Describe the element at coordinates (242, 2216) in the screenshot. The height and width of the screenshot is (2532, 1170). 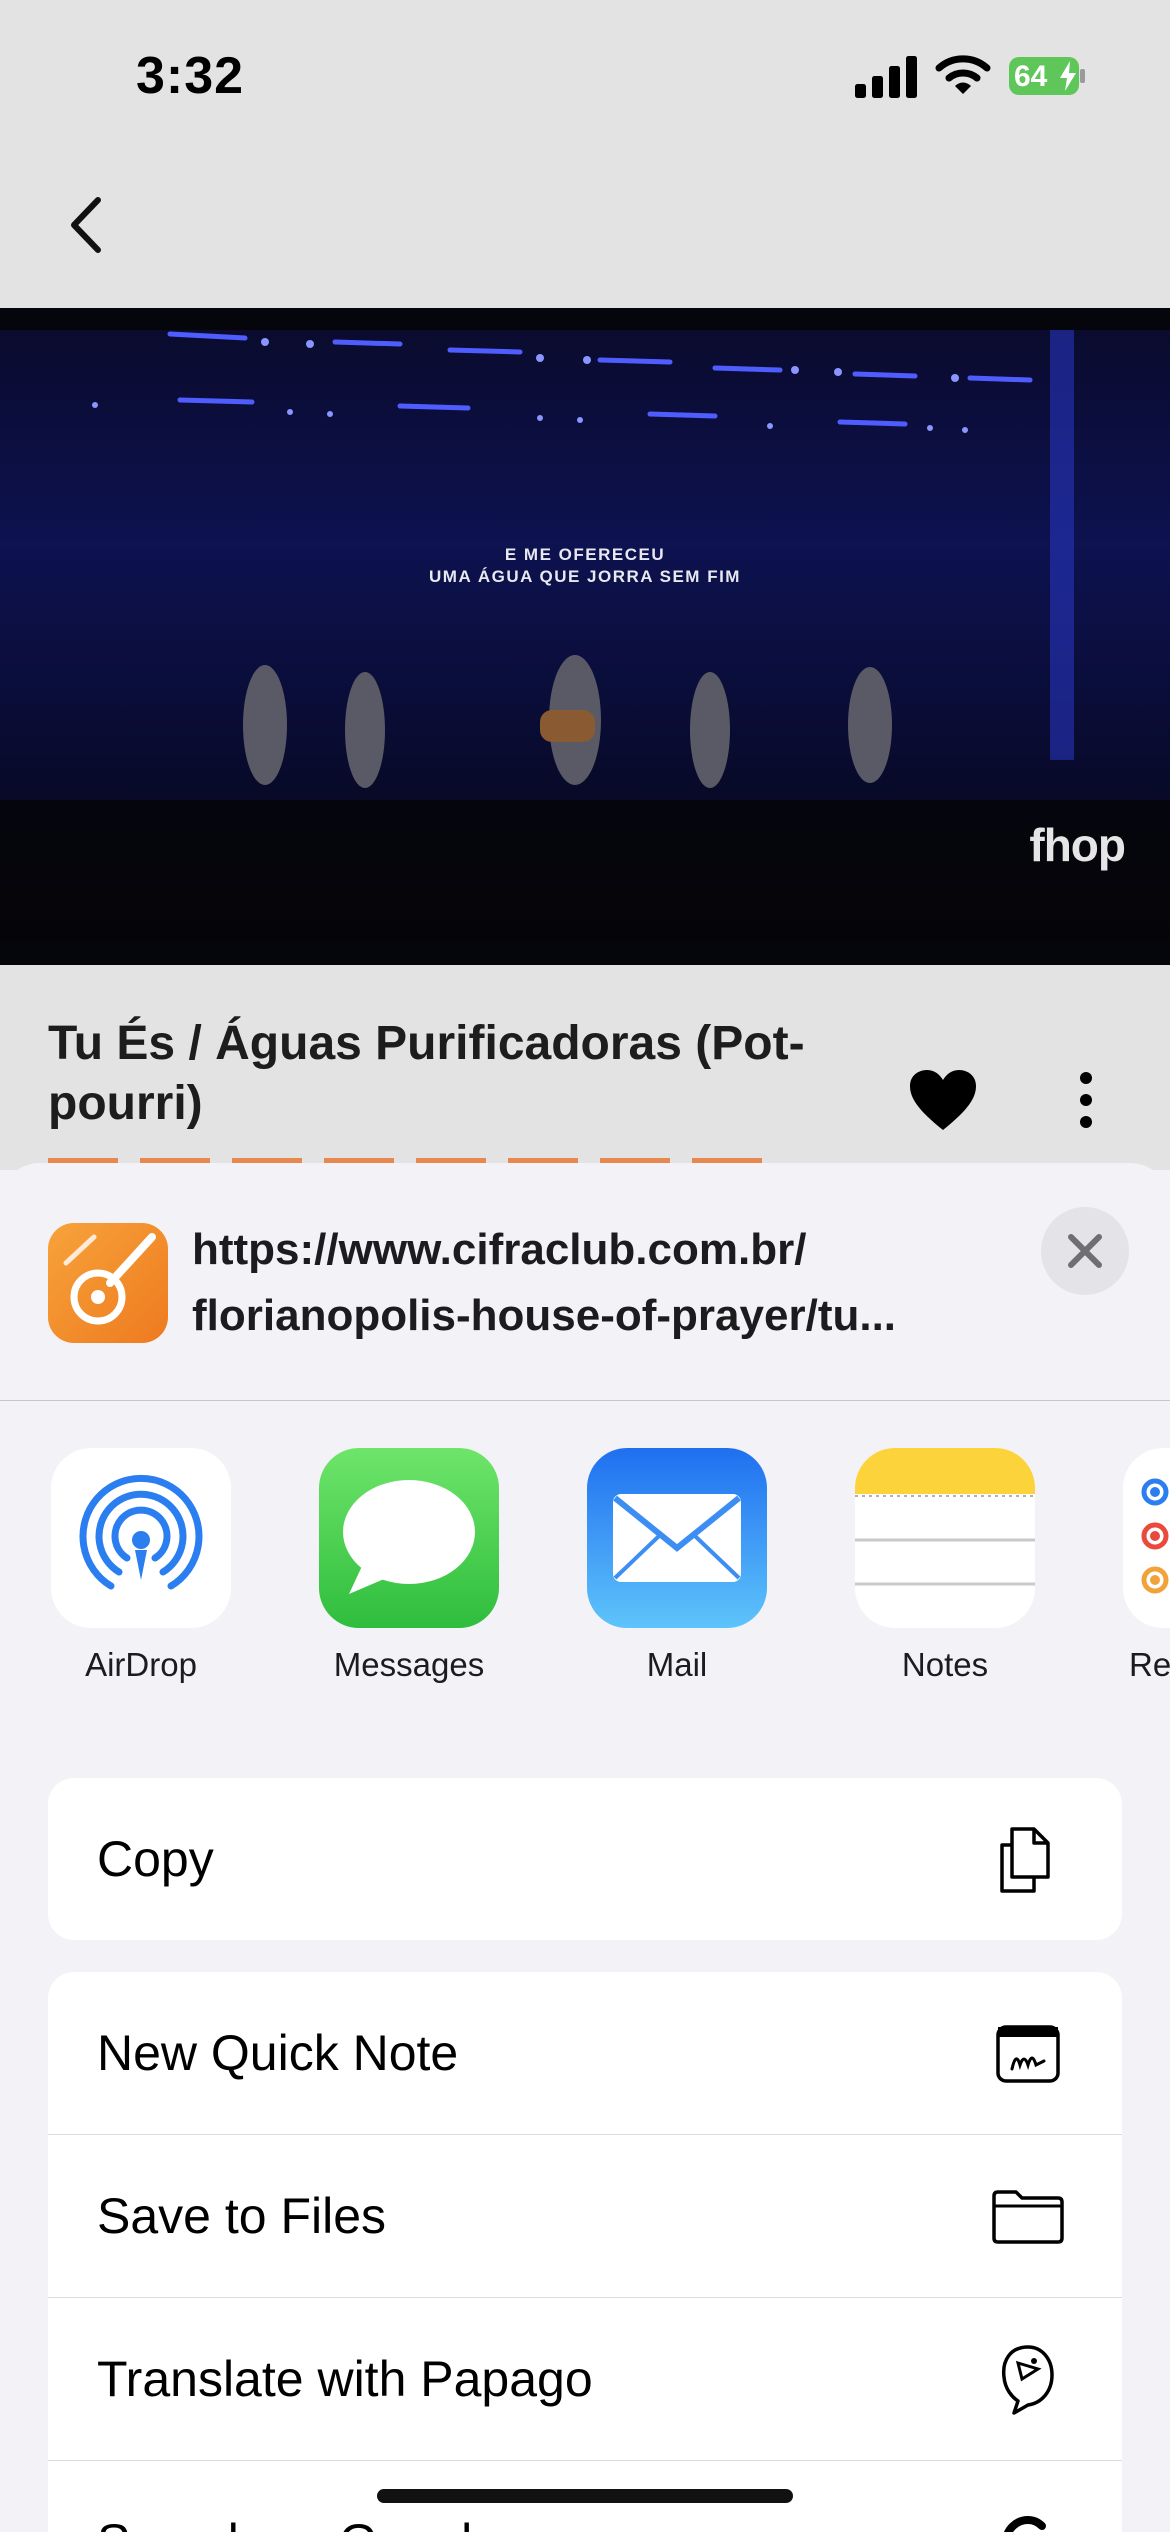
I see `action-label: Save to Files` at that location.